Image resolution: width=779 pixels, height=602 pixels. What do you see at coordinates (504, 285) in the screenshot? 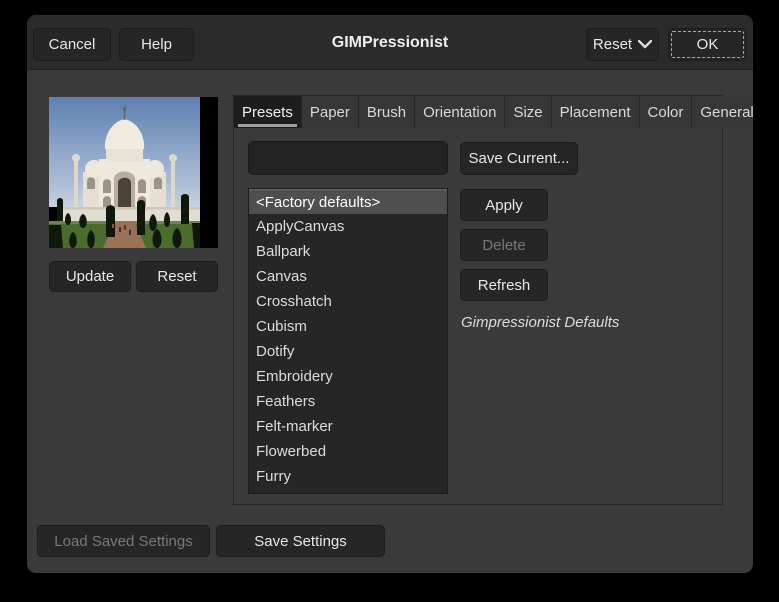
I see `refresh-button: Refresh` at bounding box center [504, 285].